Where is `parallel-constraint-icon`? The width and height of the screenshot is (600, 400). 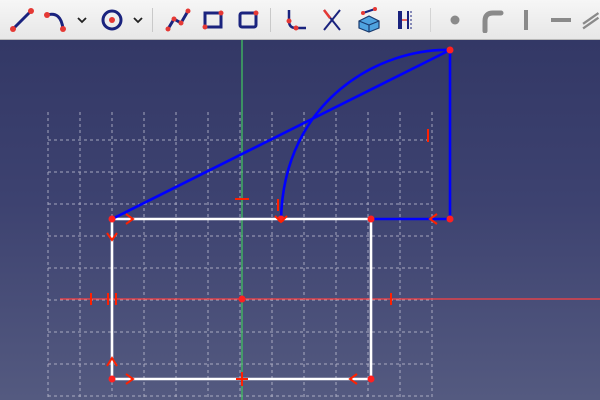 parallel-constraint-icon is located at coordinates (591, 21).